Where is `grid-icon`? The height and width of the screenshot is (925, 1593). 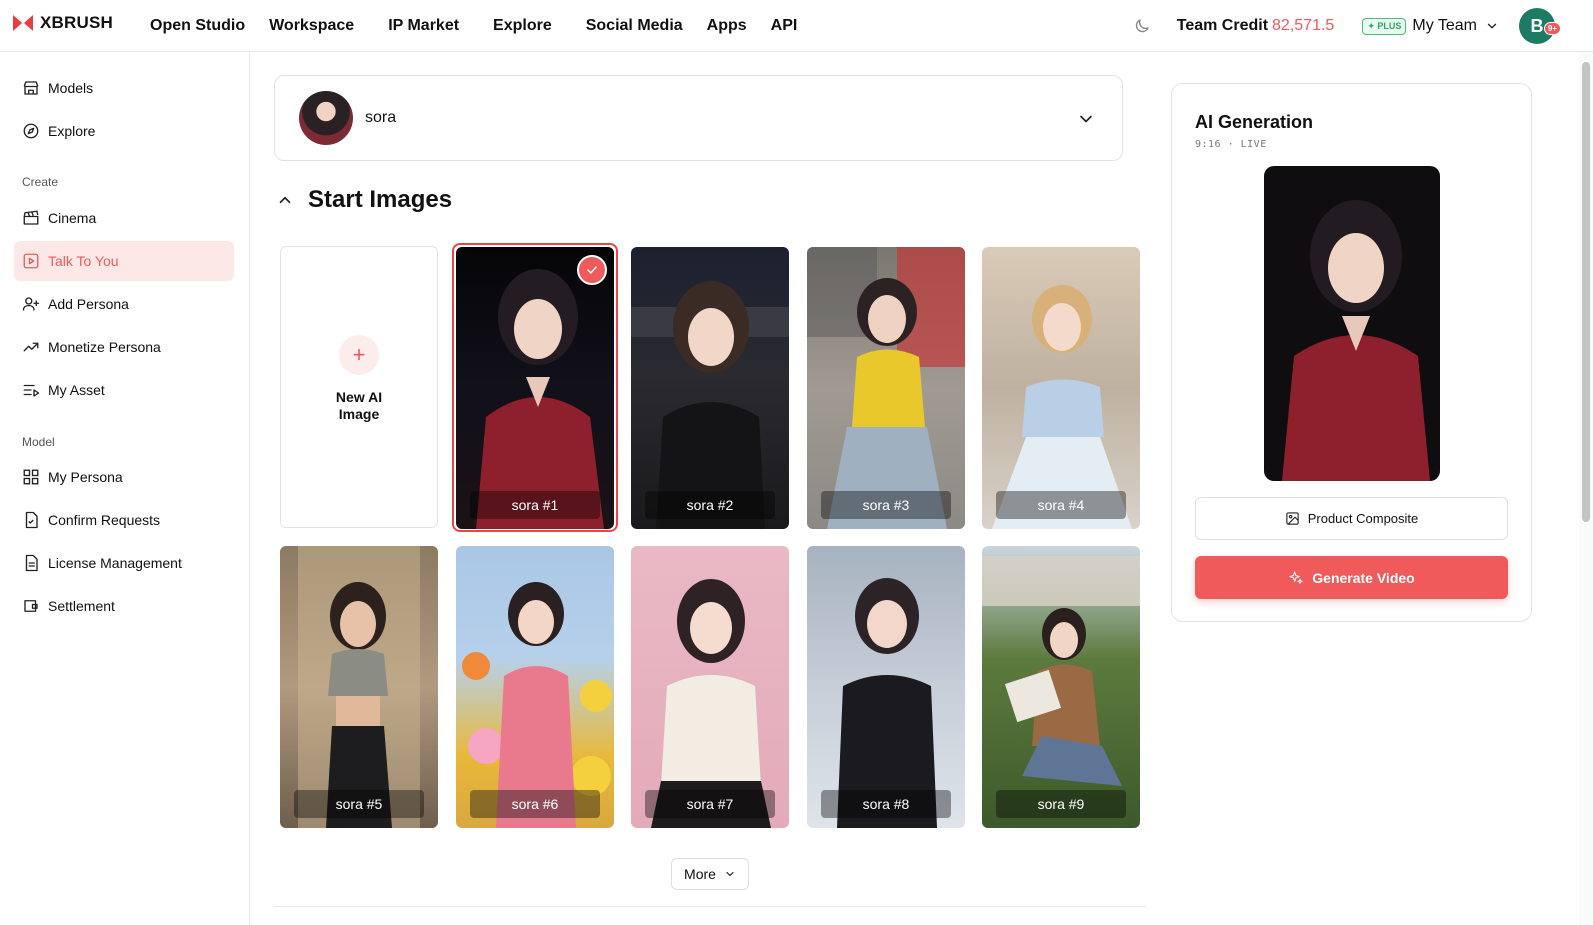 grid-icon is located at coordinates (31, 477).